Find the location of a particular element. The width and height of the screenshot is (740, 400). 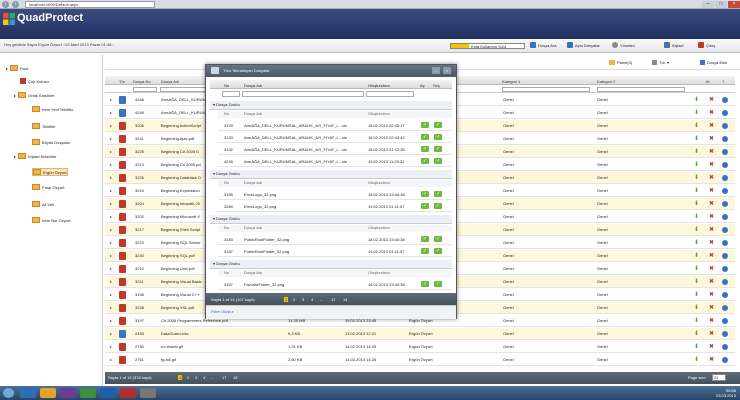

col-cat1: Kategori 1 is located at coordinates (511, 81).